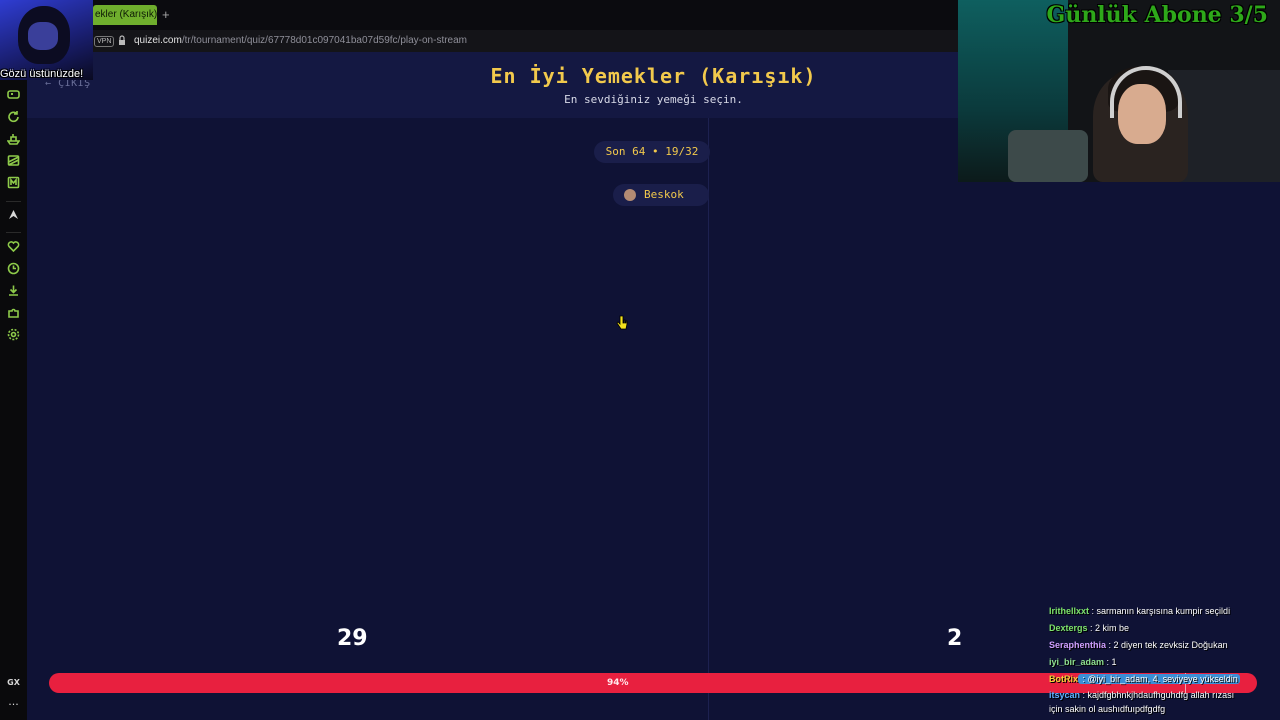 The image size is (1280, 720). I want to click on left-percent-label: 94%, so click(618, 683).